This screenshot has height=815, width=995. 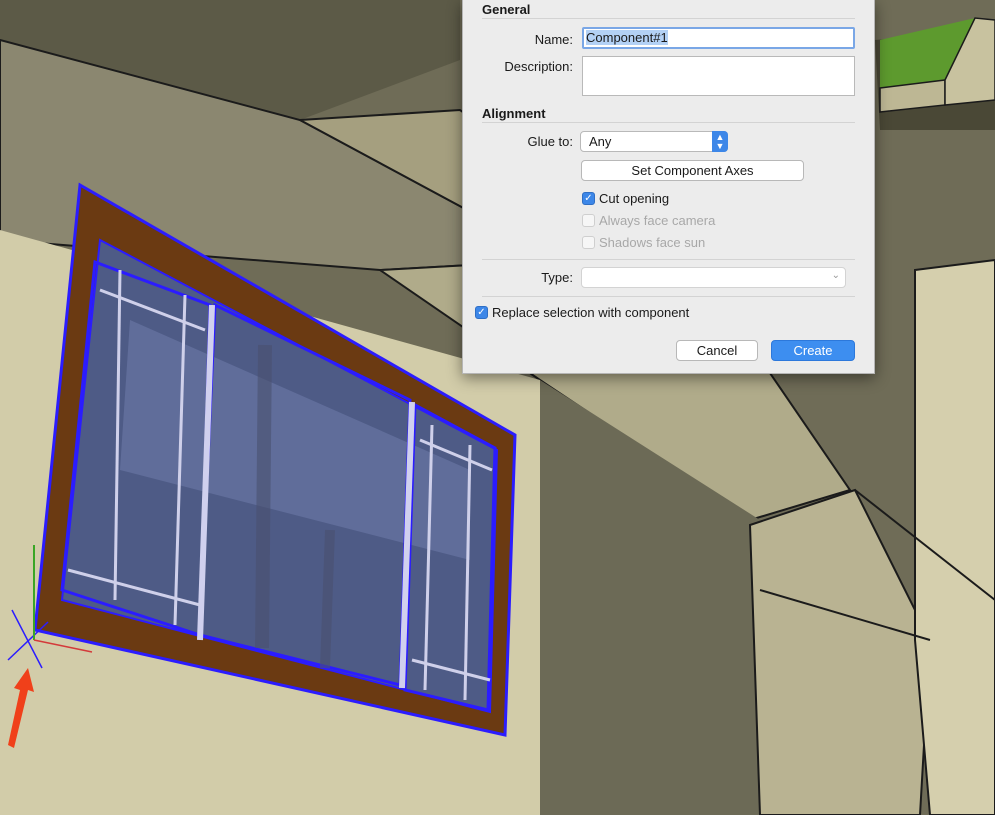 I want to click on replace-selection-label: Replace selection with component, so click(x=591, y=312).